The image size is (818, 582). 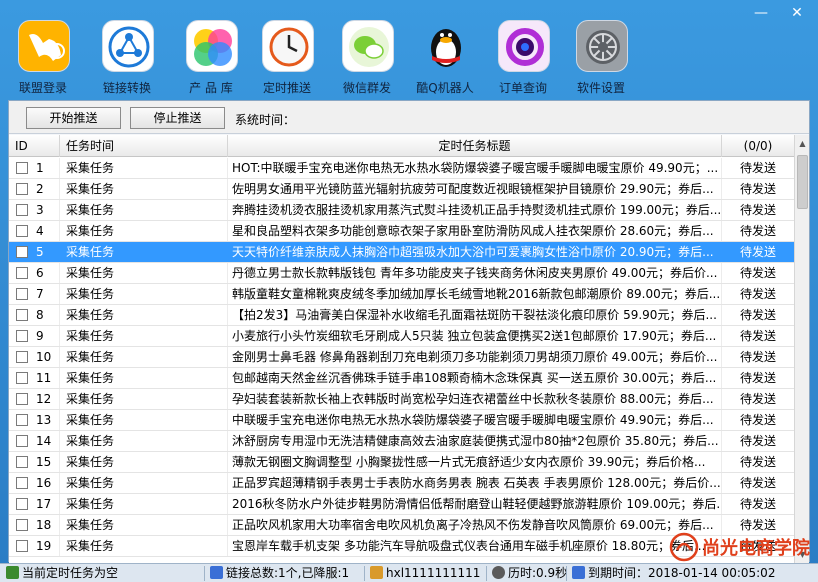 What do you see at coordinates (376, 572) in the screenshot?
I see `home-icon` at bounding box center [376, 572].